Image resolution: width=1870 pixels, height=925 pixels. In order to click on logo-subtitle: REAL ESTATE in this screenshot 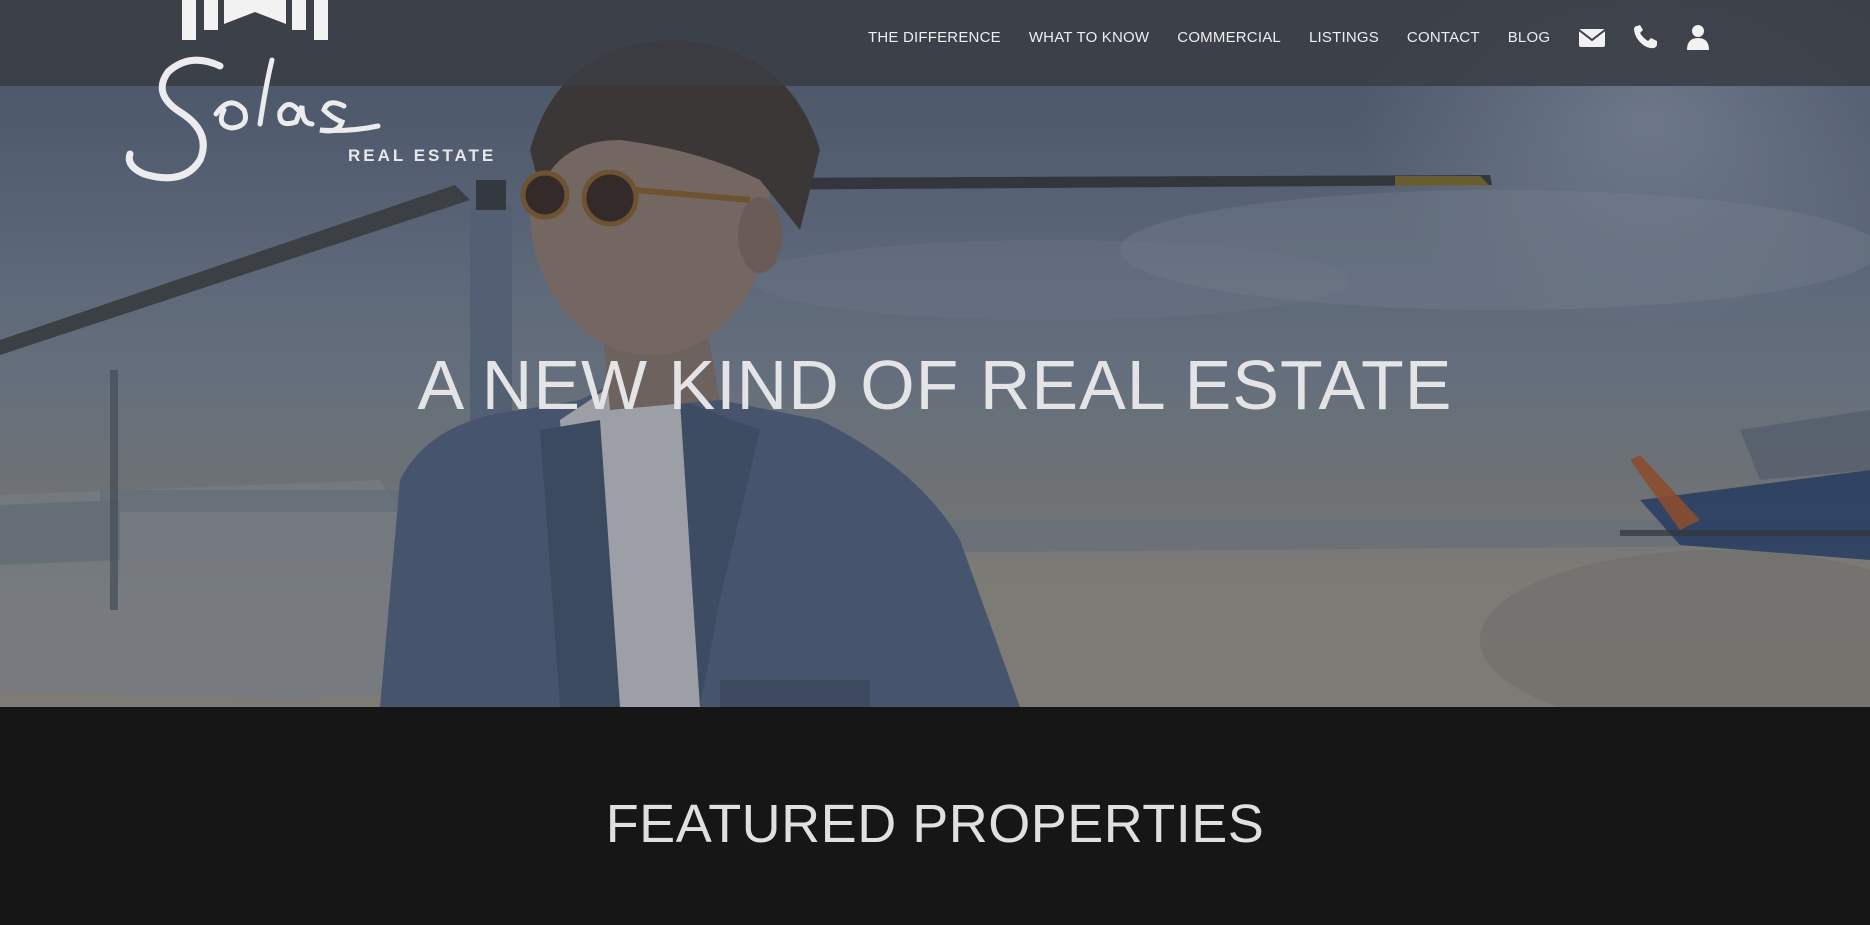, I will do `click(422, 155)`.